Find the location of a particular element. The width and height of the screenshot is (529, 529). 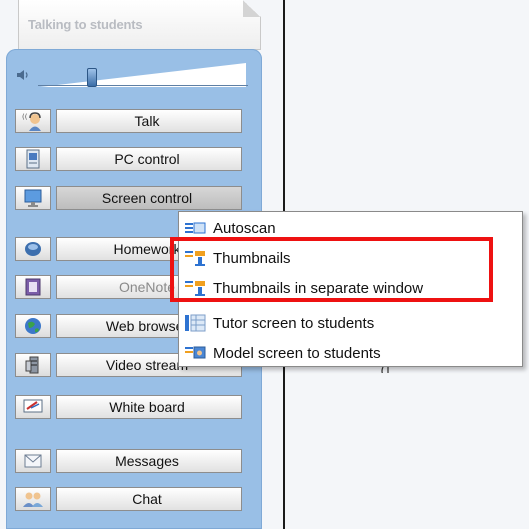

speaker-icon is located at coordinates (22, 75).